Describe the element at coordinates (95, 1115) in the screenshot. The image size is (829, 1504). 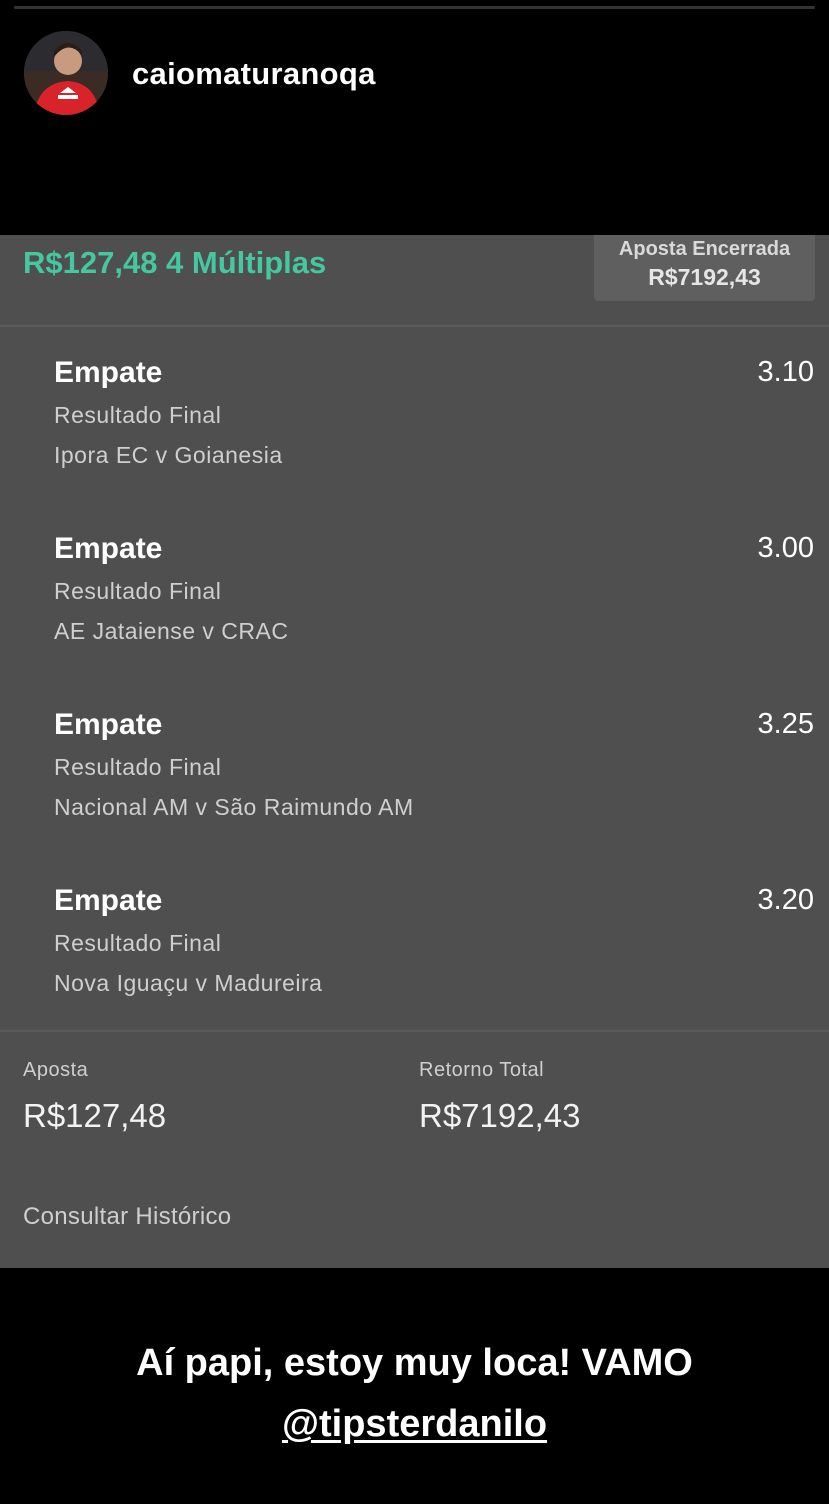
I see `stake-value: R$127,48` at that location.